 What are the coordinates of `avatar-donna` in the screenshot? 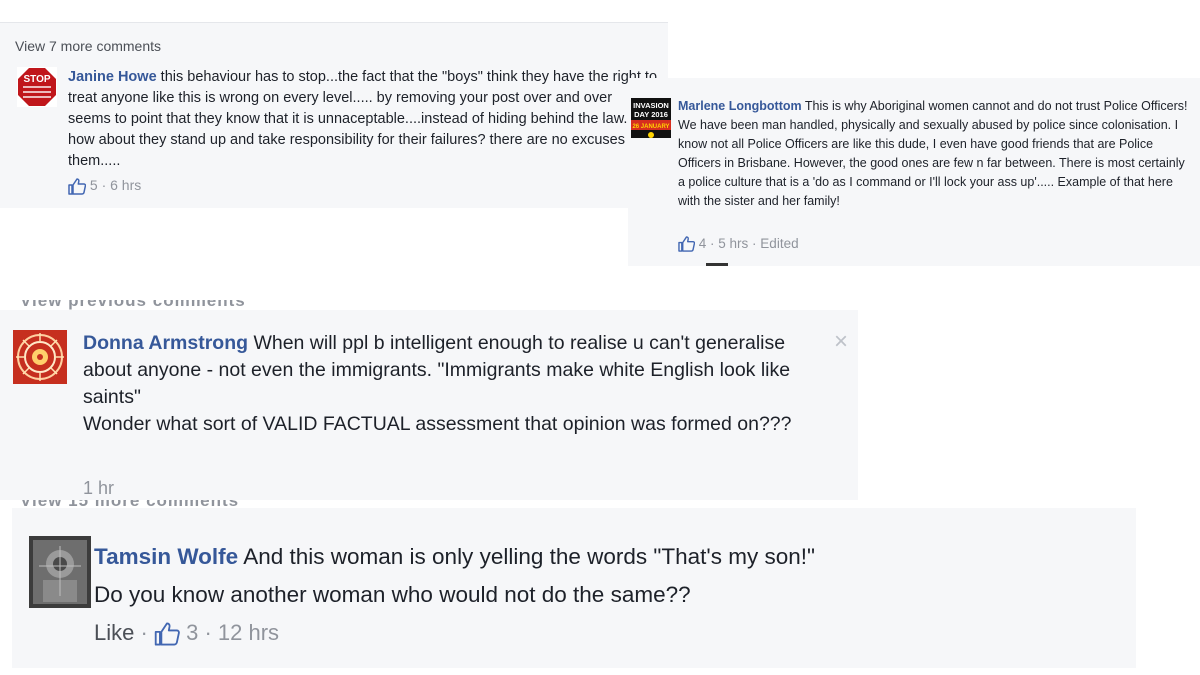 It's located at (40, 357).